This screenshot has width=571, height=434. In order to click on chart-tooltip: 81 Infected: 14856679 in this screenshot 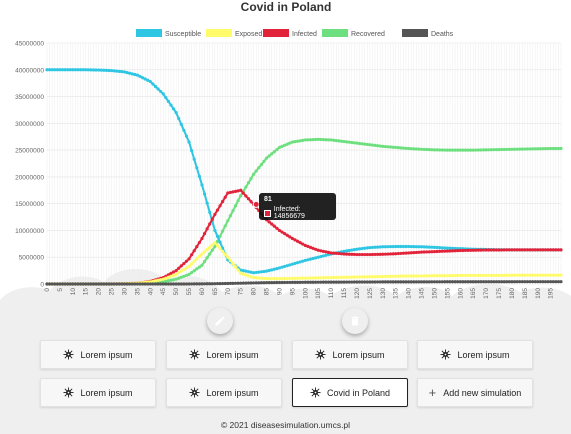, I will do `click(297, 206)`.